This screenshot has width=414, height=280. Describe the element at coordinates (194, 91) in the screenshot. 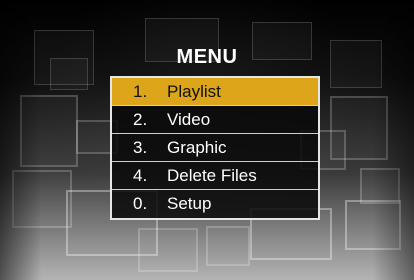

I see `menu-item-label: Playlist` at that location.